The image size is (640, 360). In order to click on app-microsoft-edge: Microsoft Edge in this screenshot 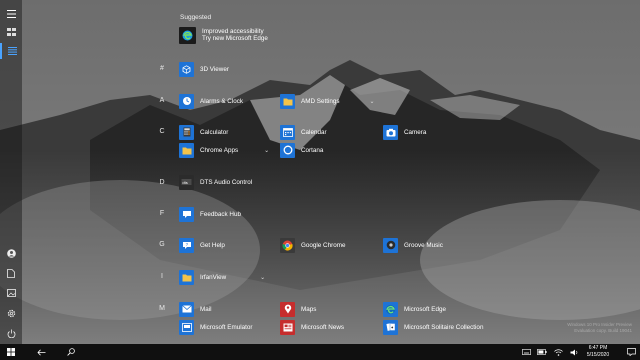, I will do `click(414, 309)`.